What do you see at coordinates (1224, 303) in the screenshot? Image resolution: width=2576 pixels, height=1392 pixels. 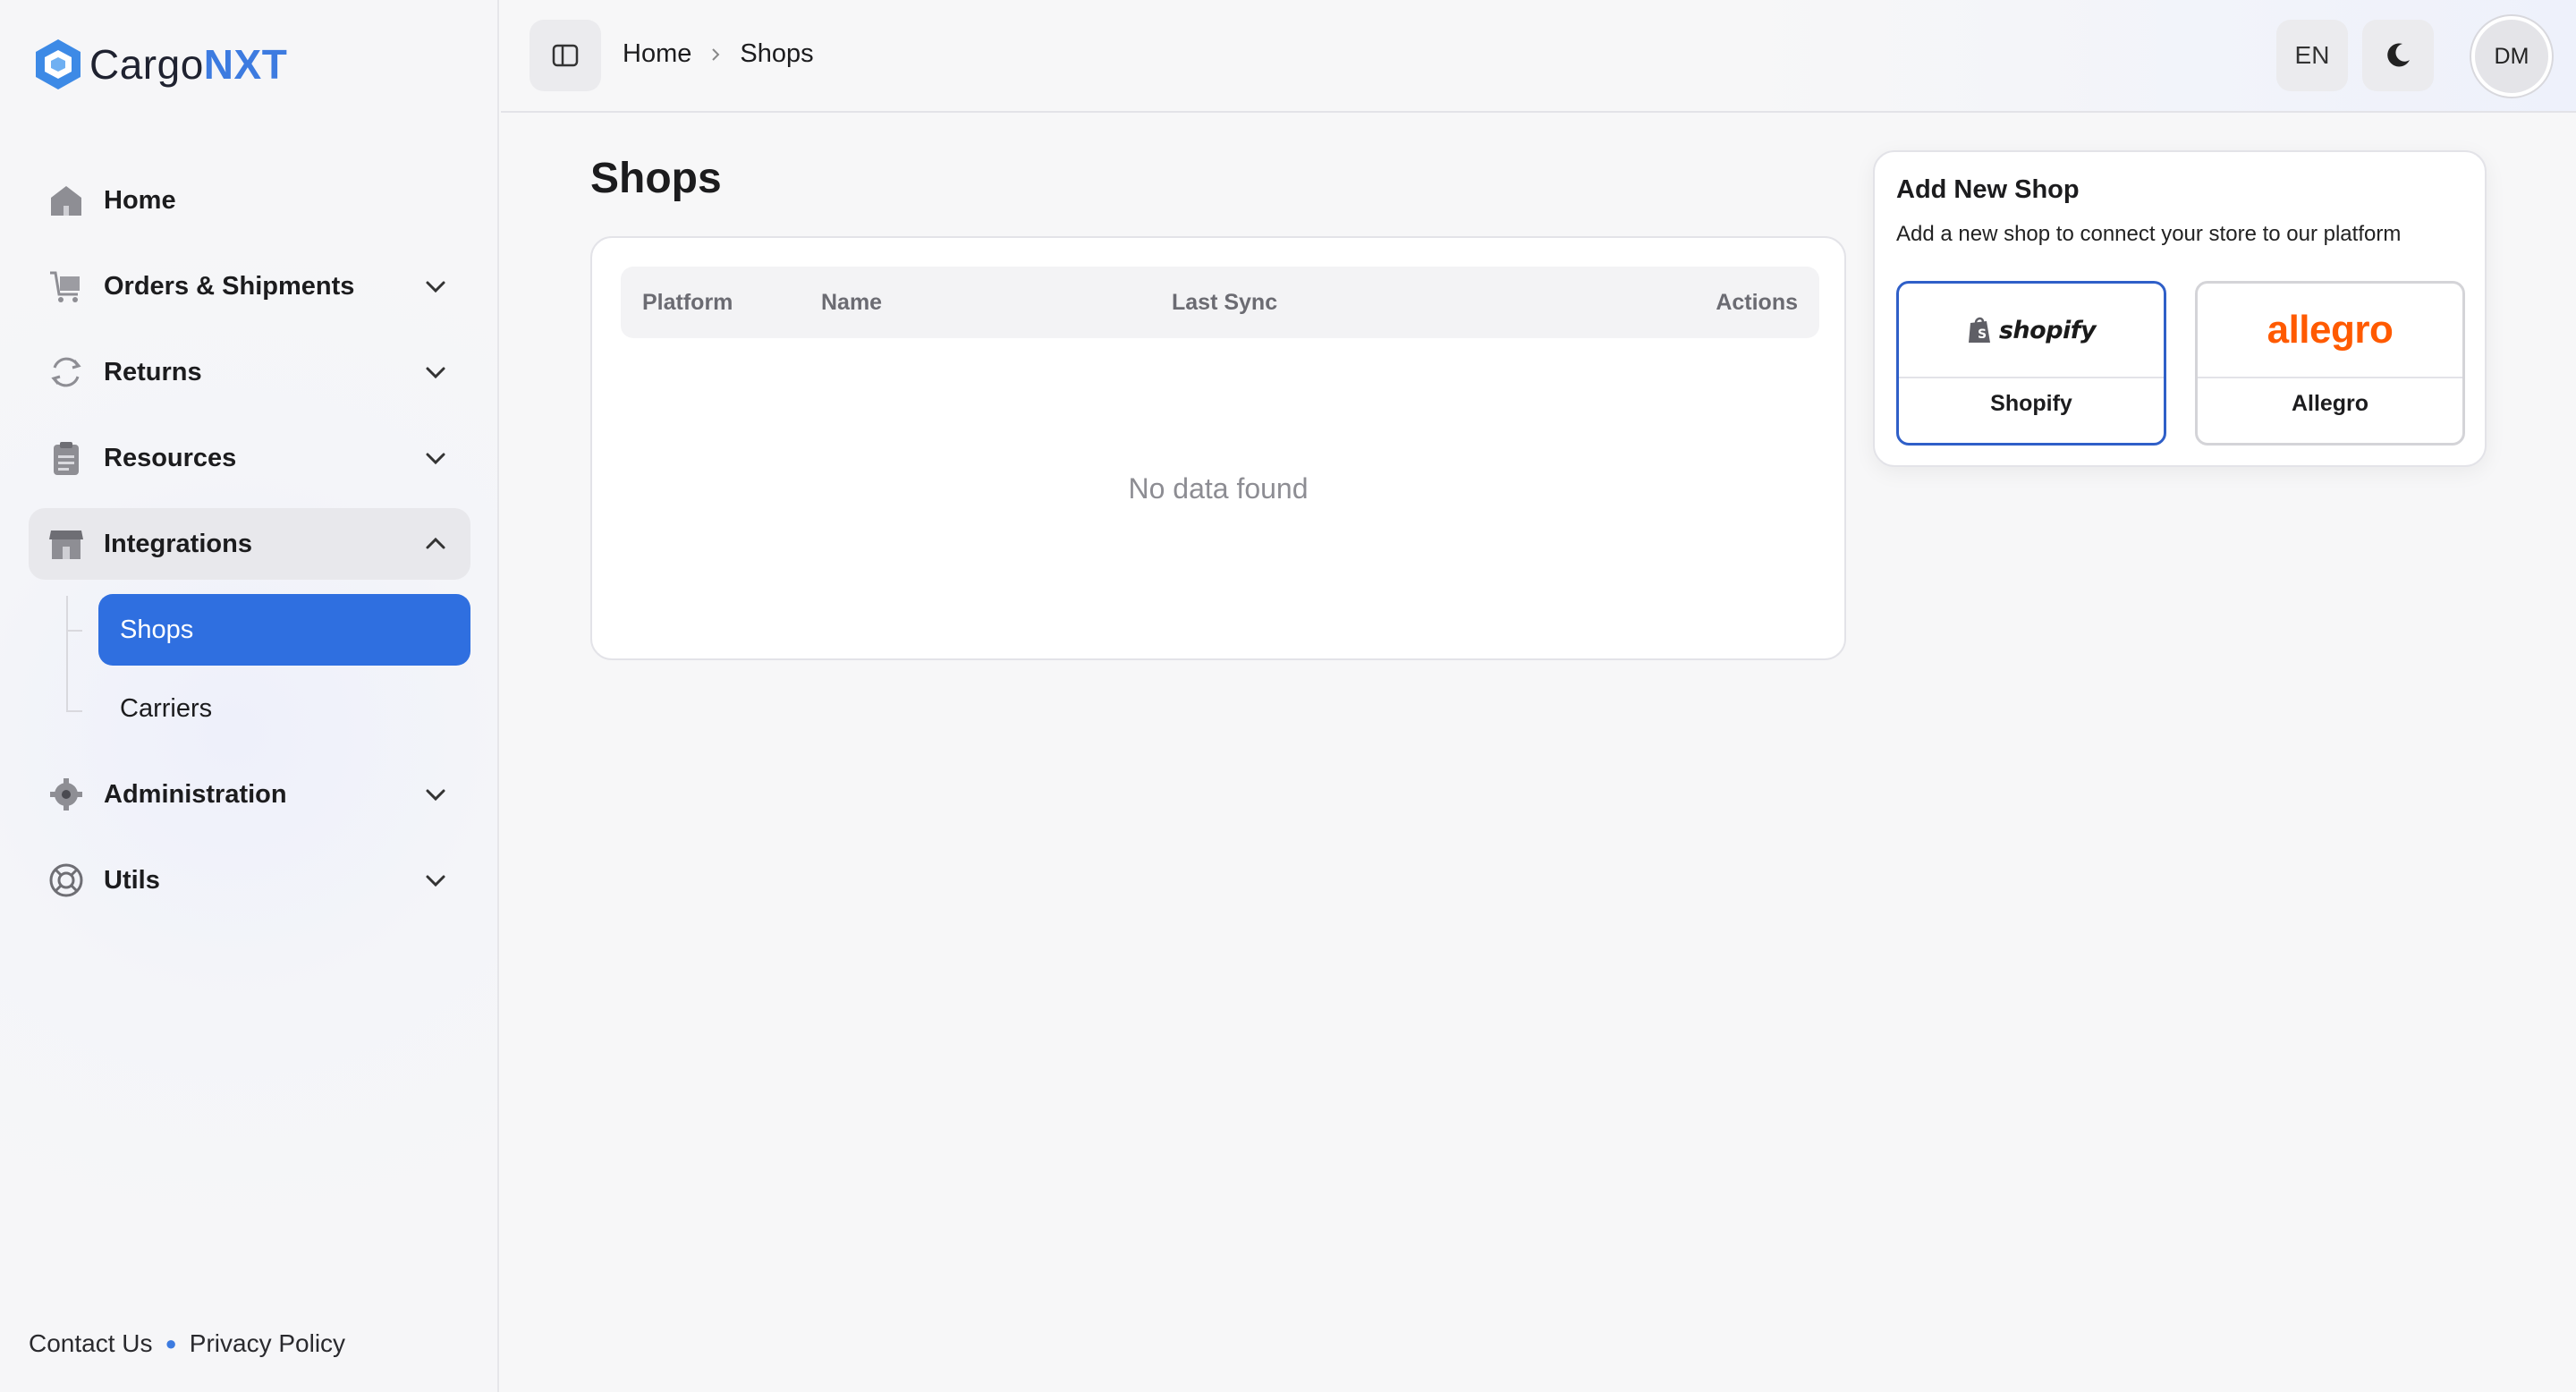 I see `column-header-last-sync: Last Sync` at bounding box center [1224, 303].